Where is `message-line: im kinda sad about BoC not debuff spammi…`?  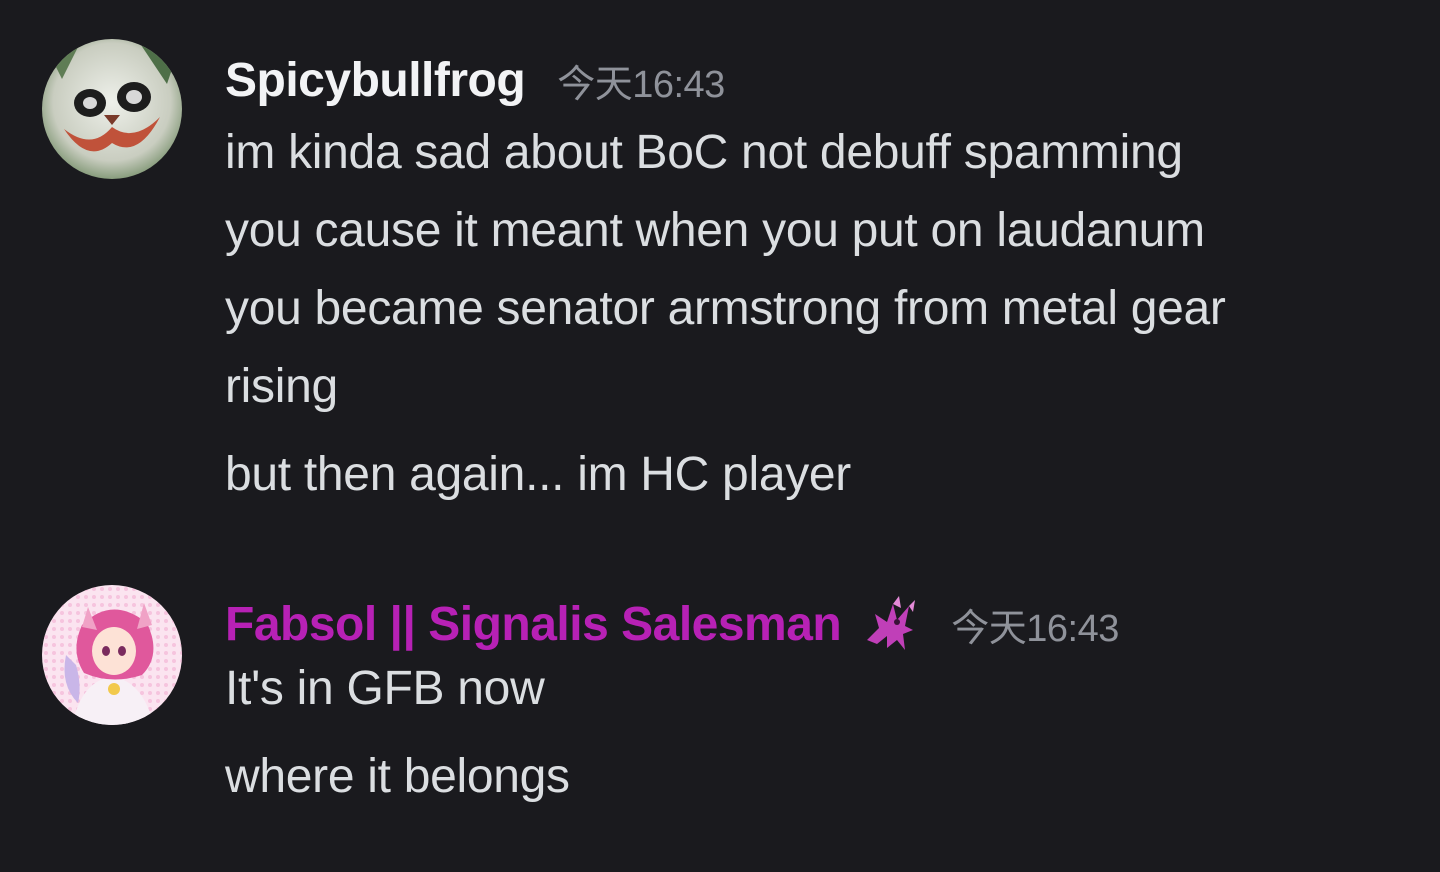 message-line: im kinda sad about BoC not debuff spammi… is located at coordinates (704, 152).